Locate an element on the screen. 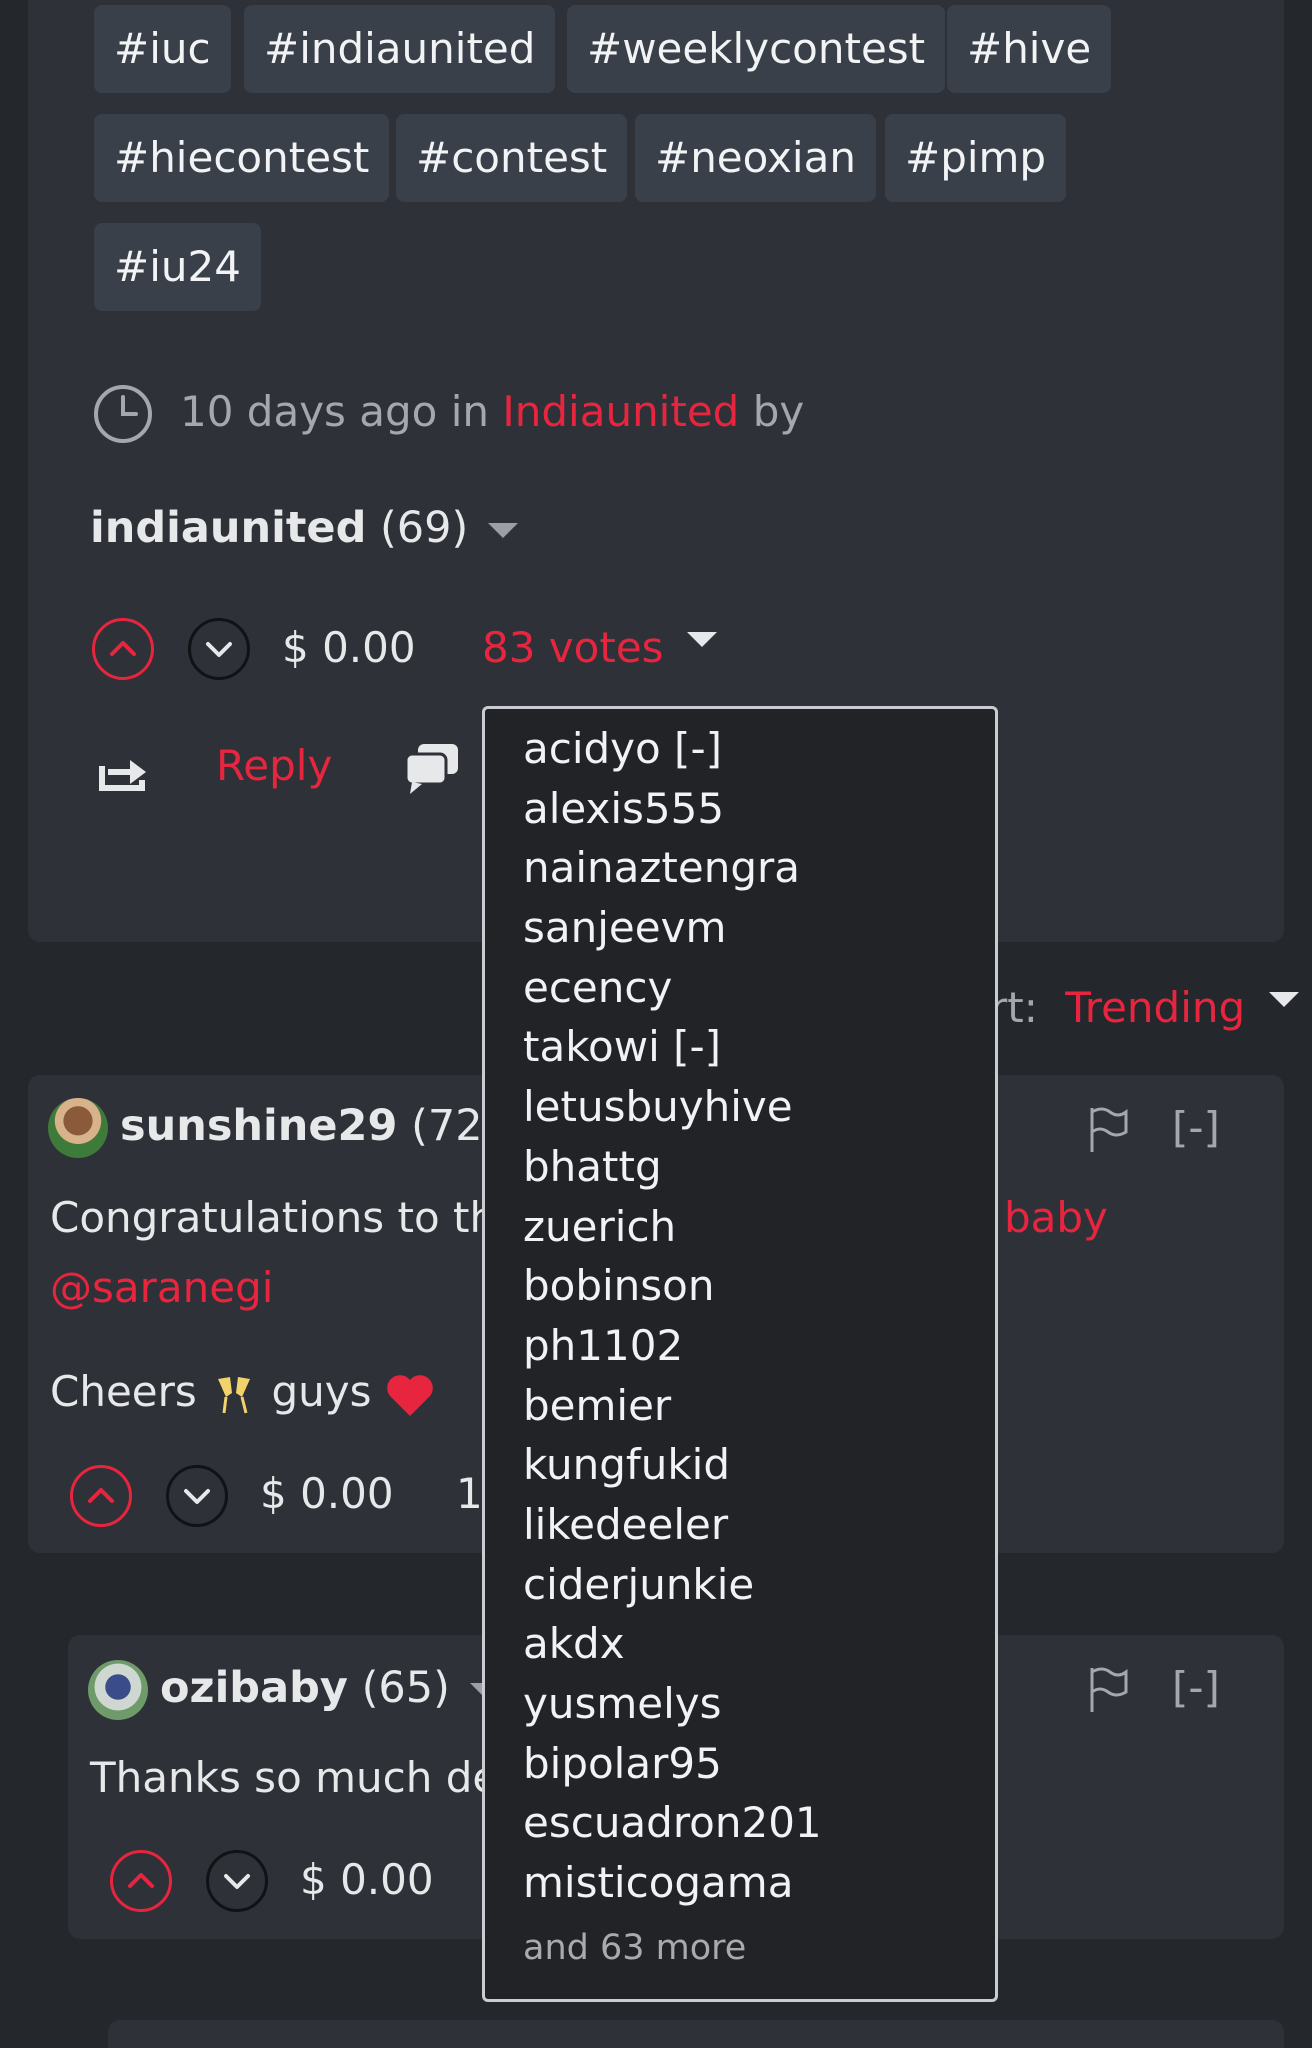  voter-item: alexis555 is located at coordinates (759, 809).